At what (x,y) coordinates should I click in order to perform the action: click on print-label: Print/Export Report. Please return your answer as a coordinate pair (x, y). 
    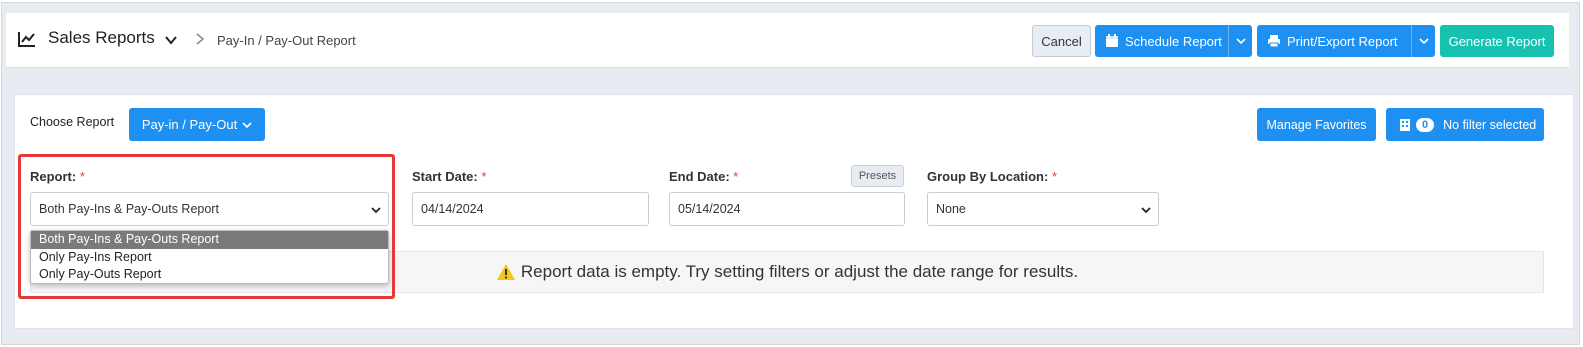
    Looking at the image, I should click on (1342, 41).